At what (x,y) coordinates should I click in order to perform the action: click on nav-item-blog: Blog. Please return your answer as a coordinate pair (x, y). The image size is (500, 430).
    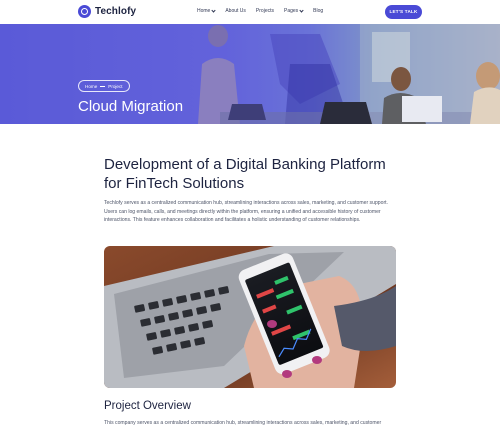
    Looking at the image, I should click on (318, 11).